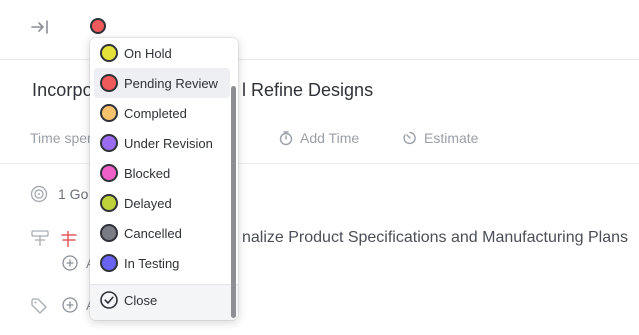 Image resolution: width=639 pixels, height=335 pixels. What do you see at coordinates (39, 194) in the screenshot?
I see `goal-target-icon` at bounding box center [39, 194].